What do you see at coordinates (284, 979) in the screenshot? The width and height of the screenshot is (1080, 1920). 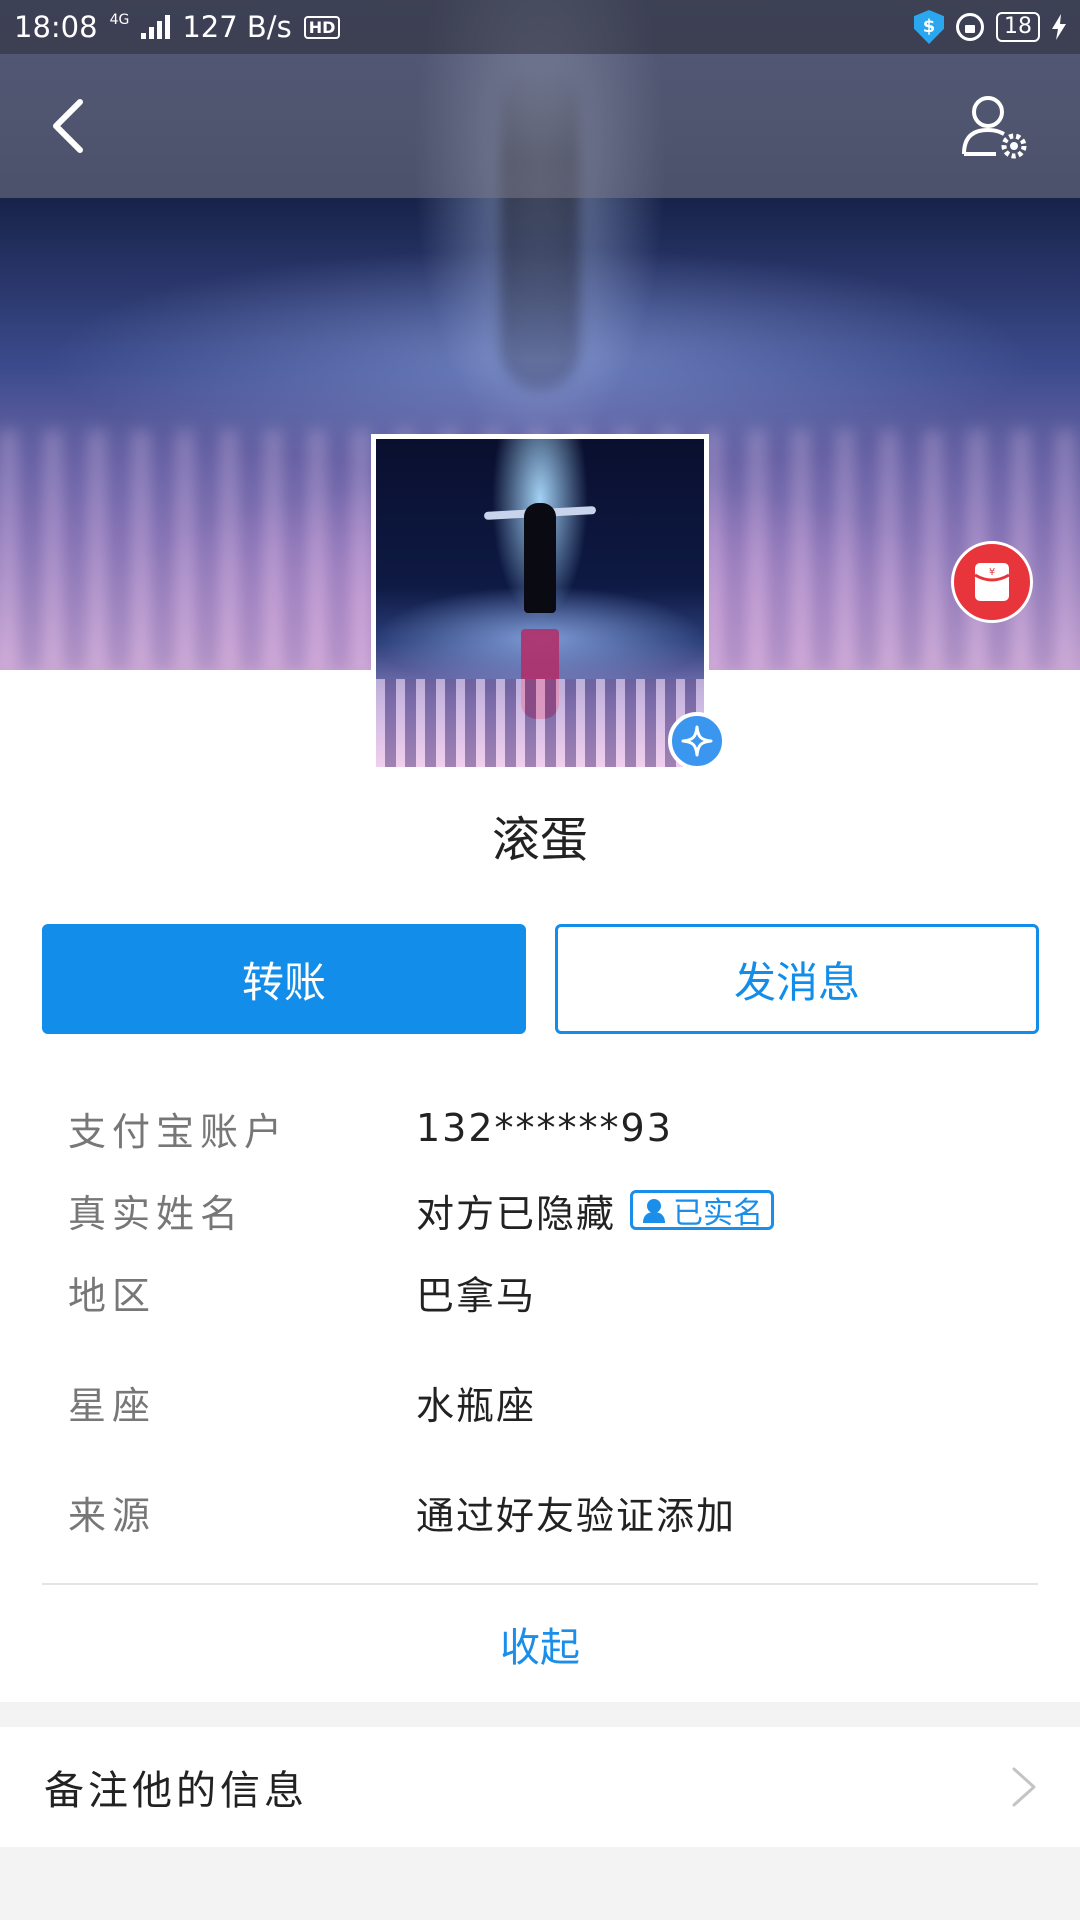 I see `transfer-button: 转账` at bounding box center [284, 979].